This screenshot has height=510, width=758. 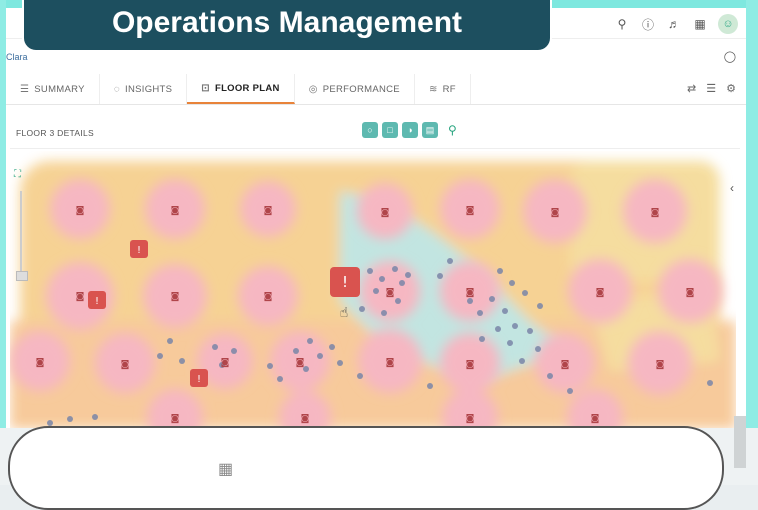 I want to click on view-buttons: ○ □ ◑ ▤ ⚲, so click(x=409, y=130).